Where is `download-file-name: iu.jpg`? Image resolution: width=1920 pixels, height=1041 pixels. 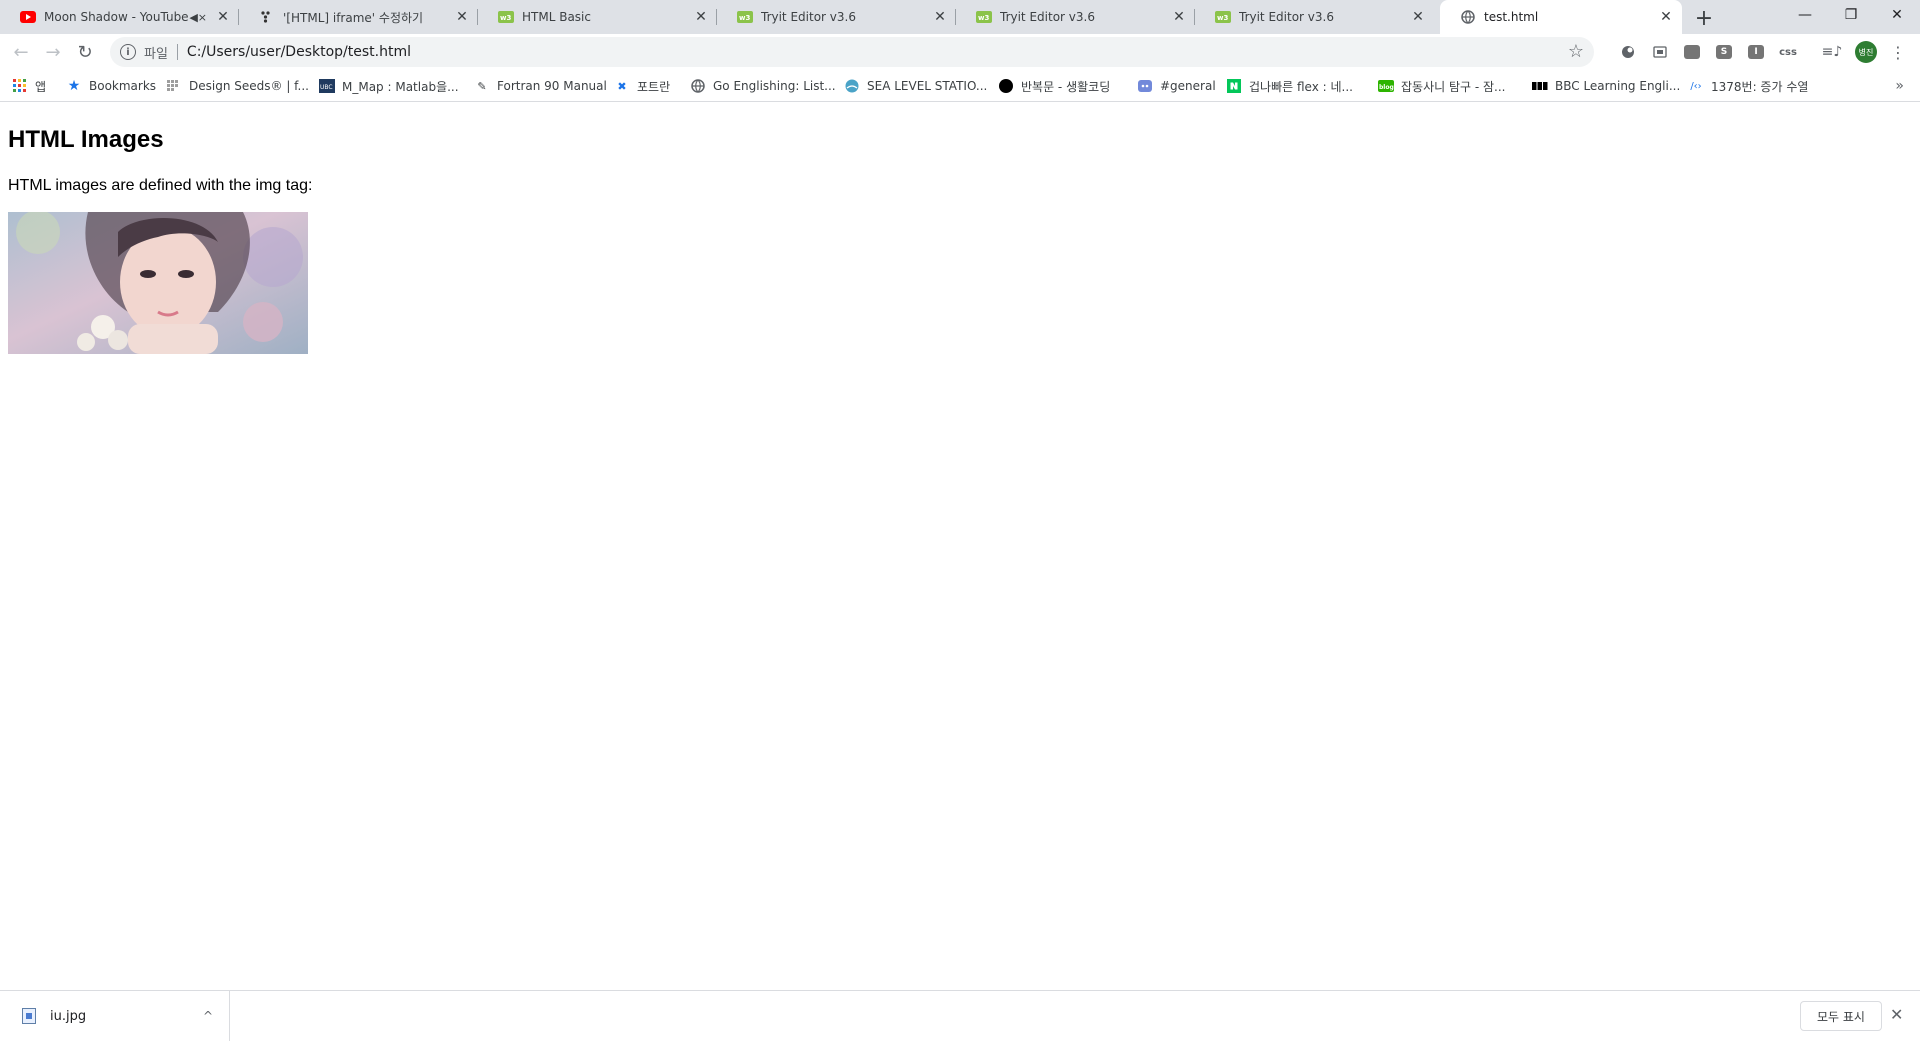
download-file-name: iu.jpg is located at coordinates (68, 1016).